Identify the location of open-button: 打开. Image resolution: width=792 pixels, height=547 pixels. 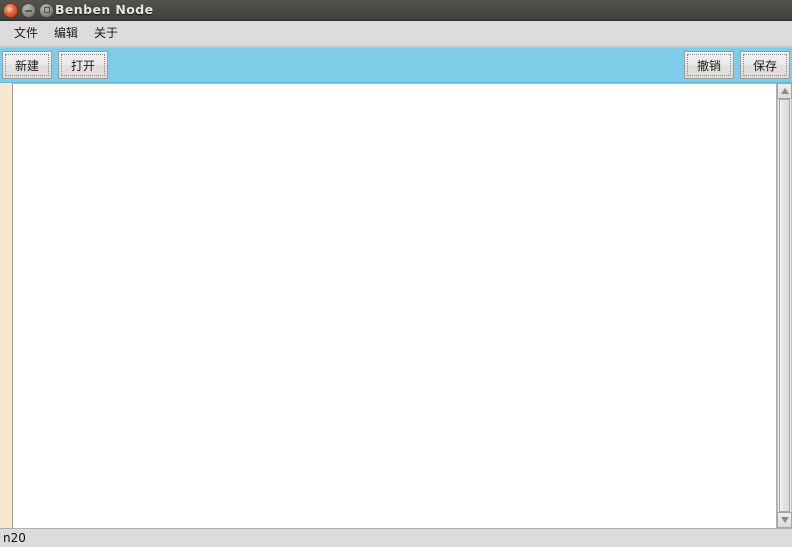
(83, 65).